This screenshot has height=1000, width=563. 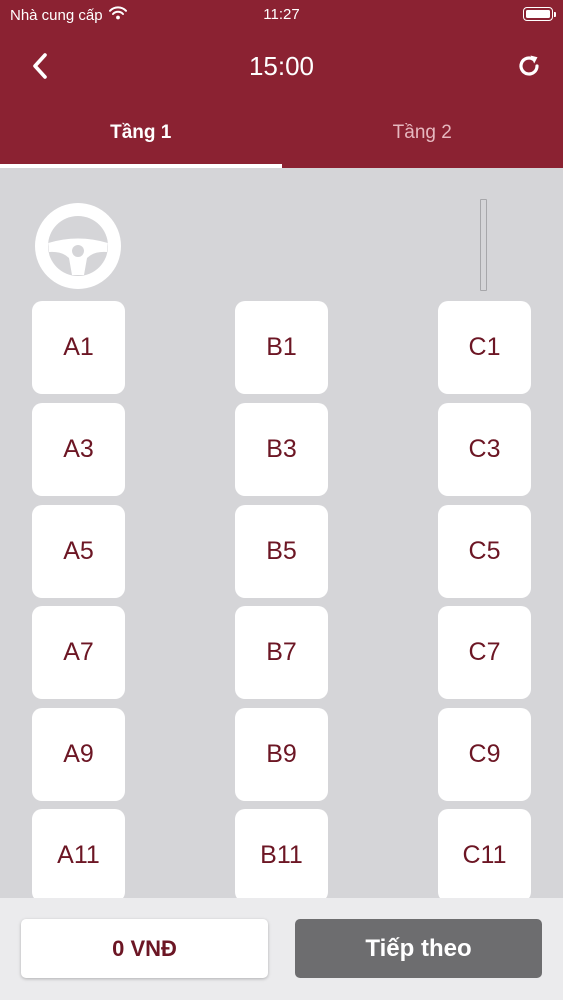 I want to click on seat-a11: A11, so click(x=78, y=853).